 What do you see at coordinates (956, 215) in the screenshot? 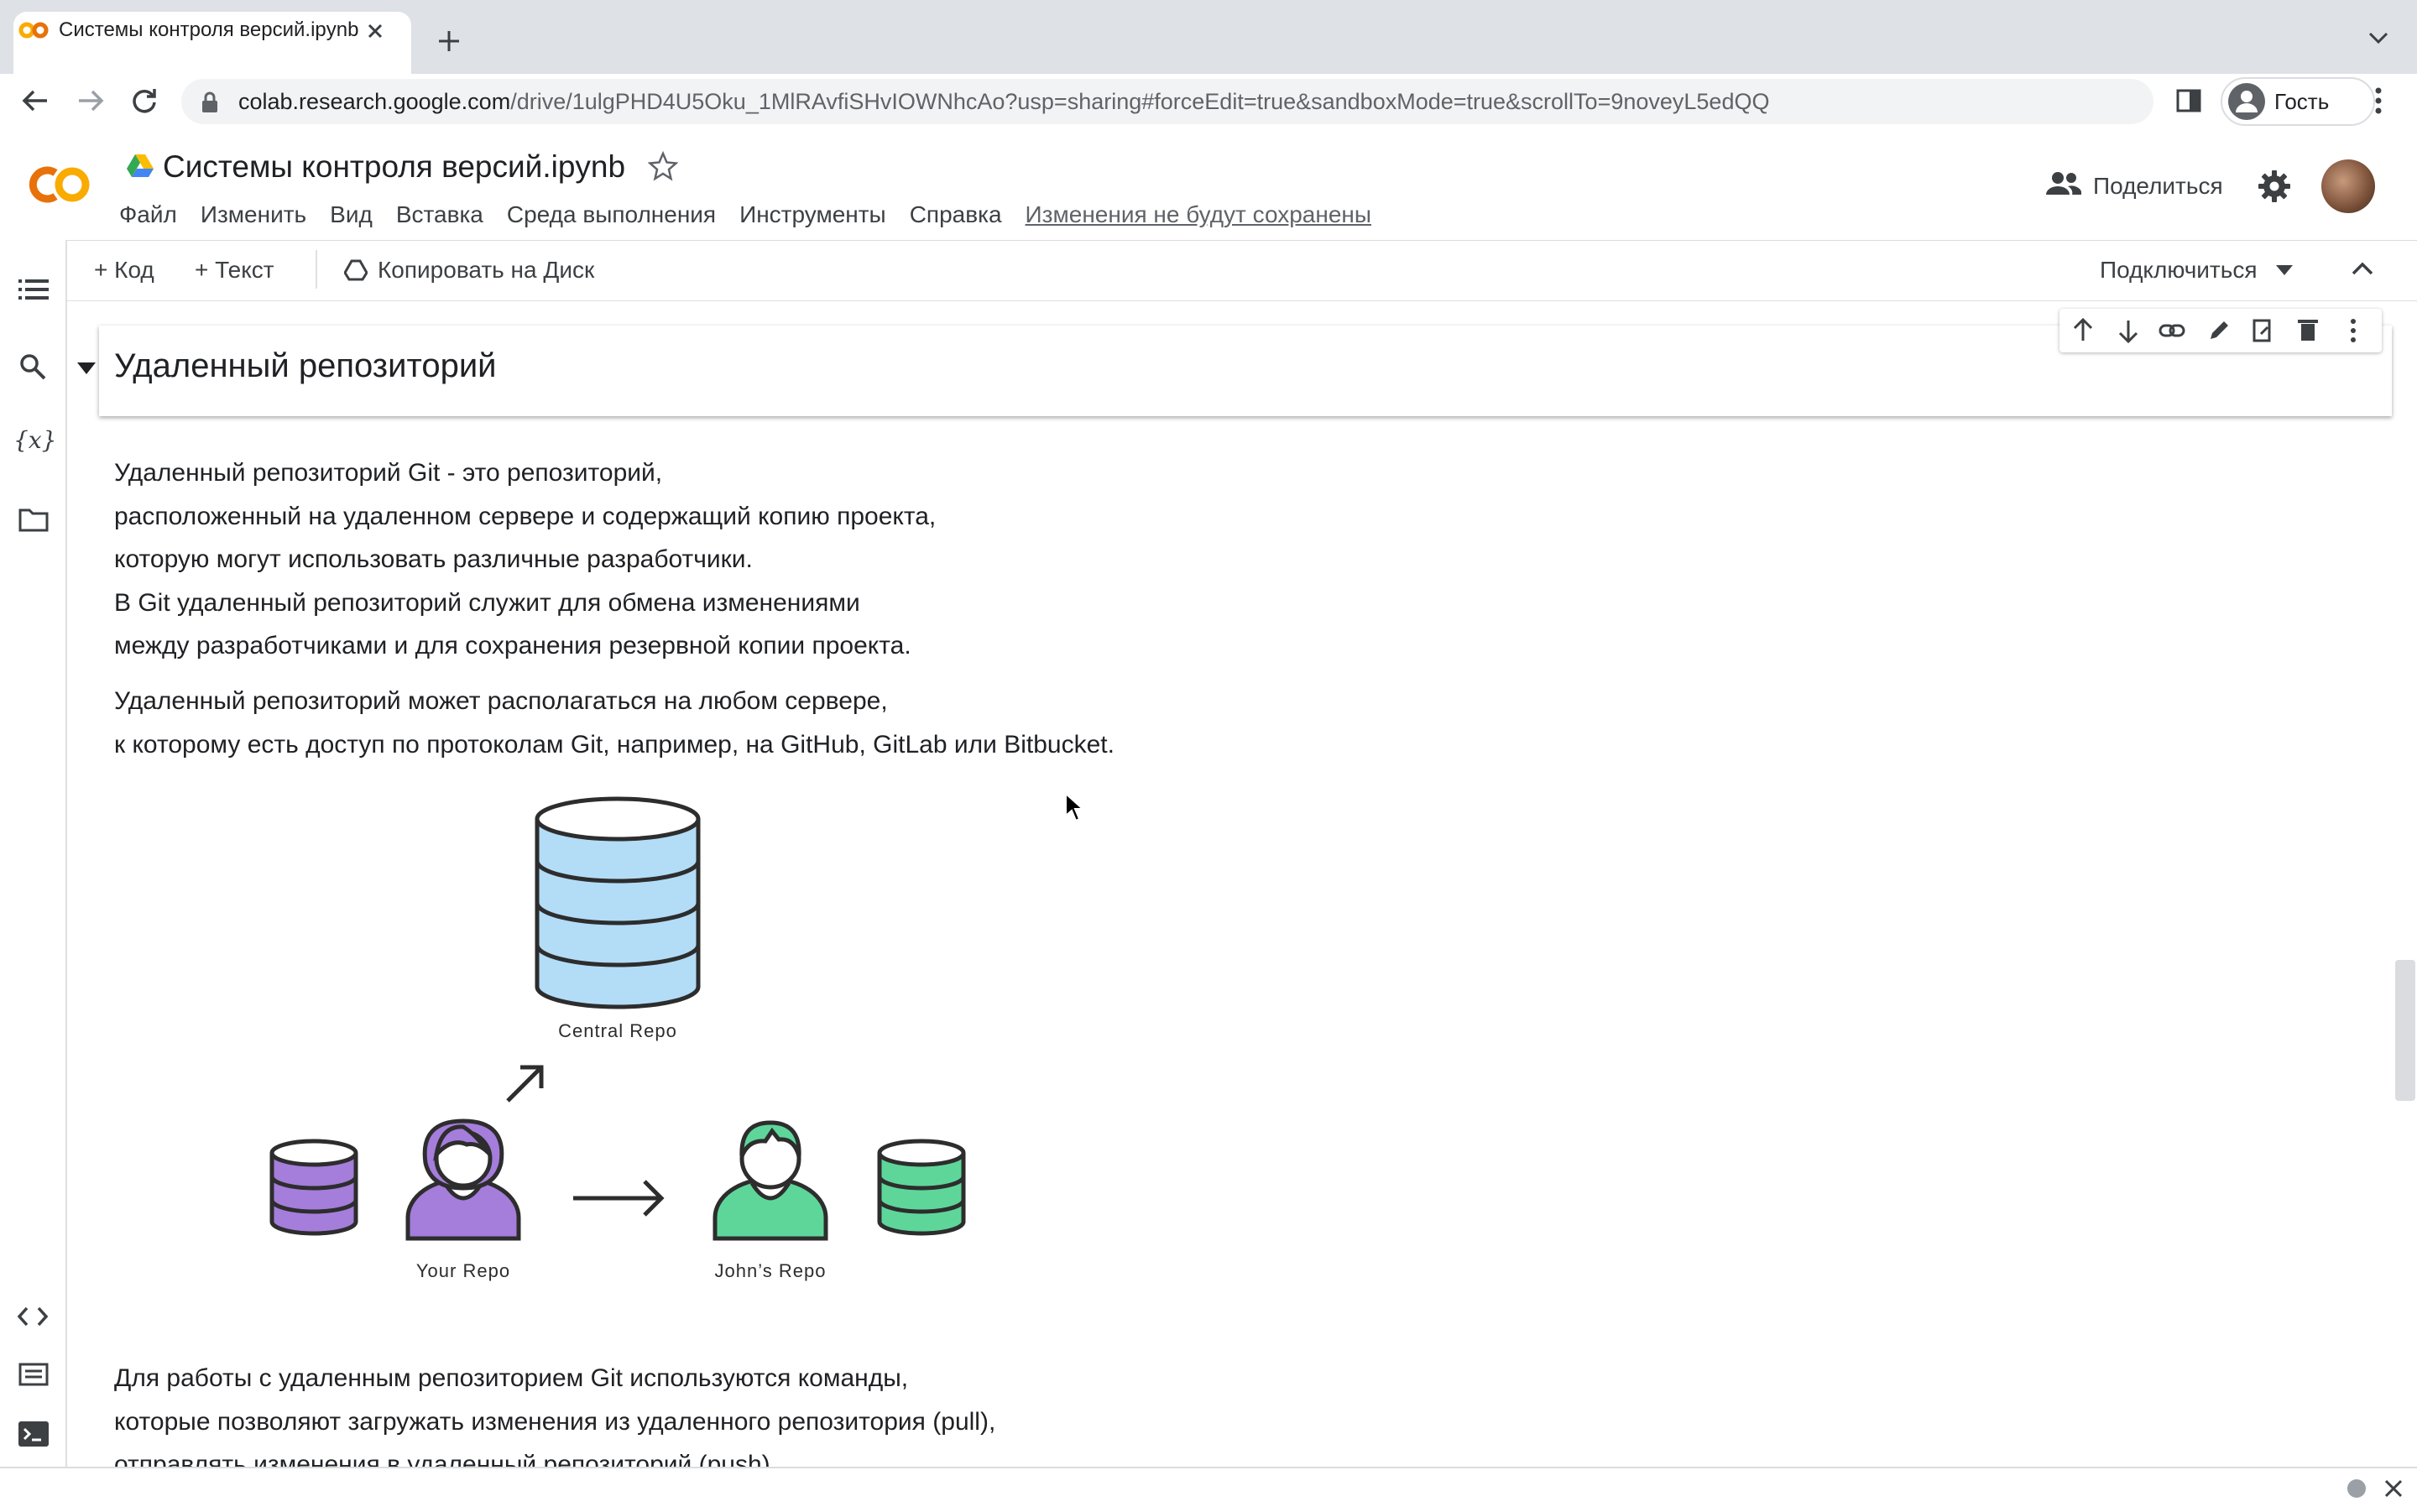
I see `menu-help: Справка` at bounding box center [956, 215].